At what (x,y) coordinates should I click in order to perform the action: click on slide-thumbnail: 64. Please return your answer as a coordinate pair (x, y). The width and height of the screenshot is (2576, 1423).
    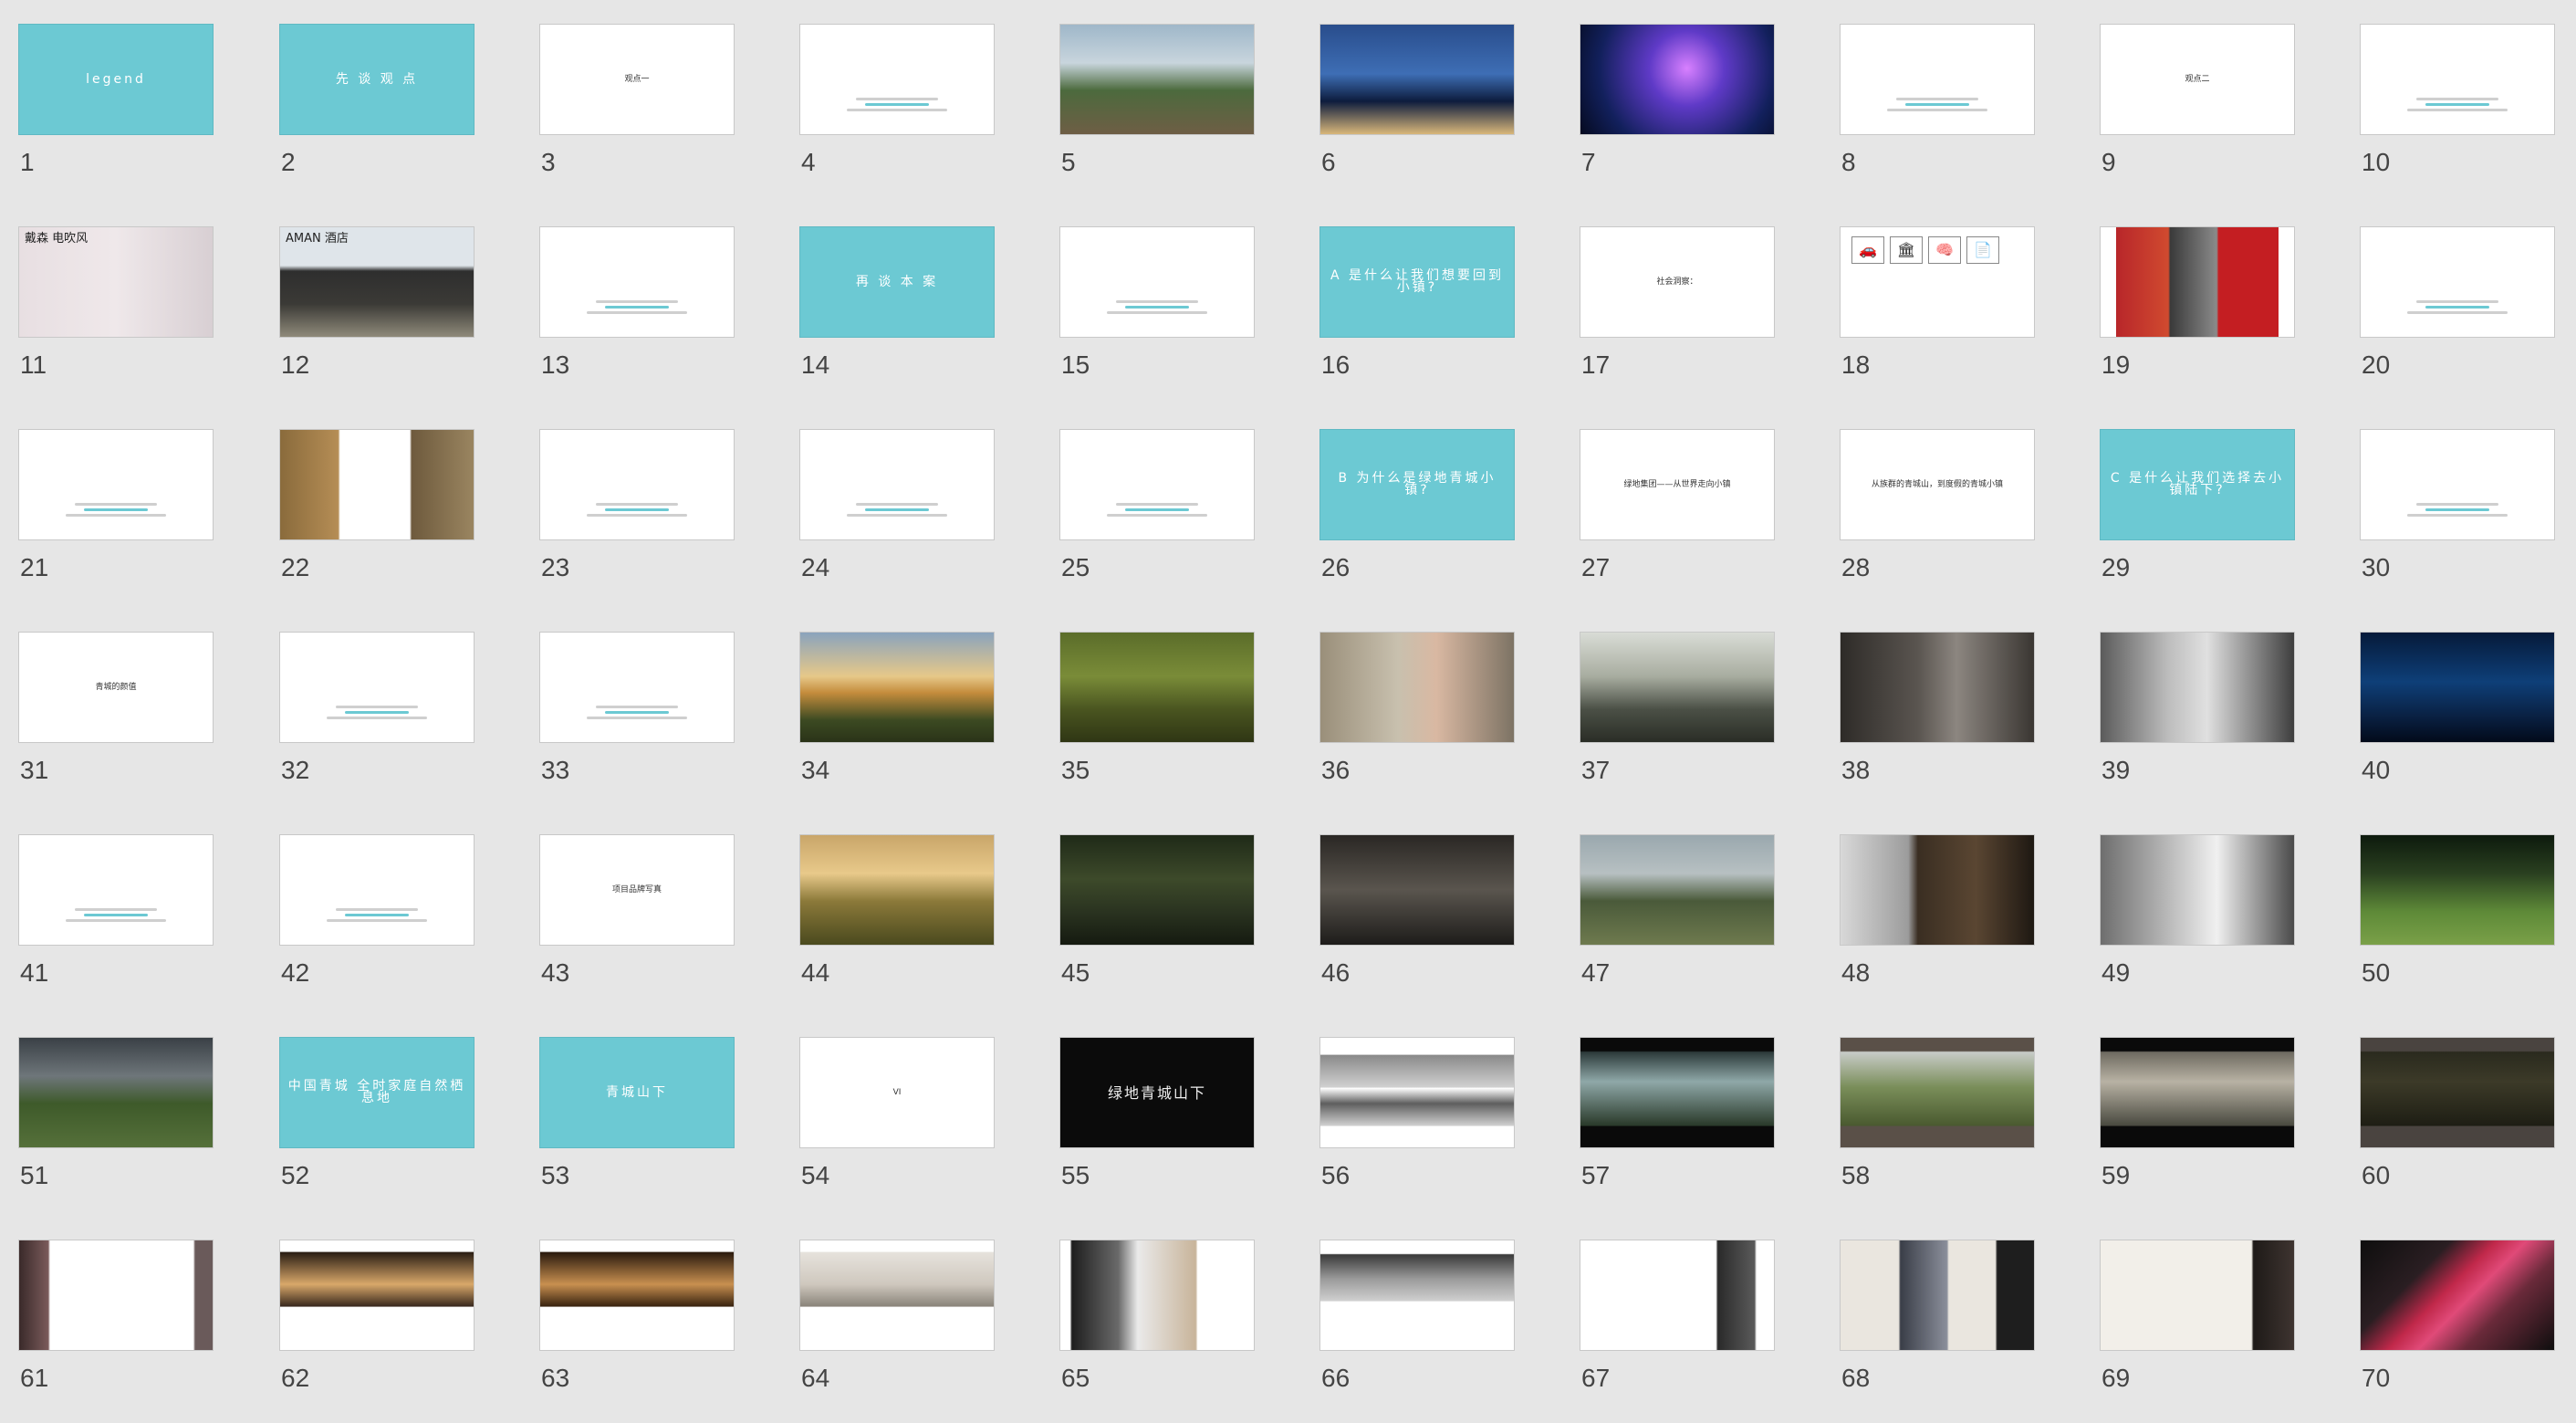
    Looking at the image, I should click on (897, 1322).